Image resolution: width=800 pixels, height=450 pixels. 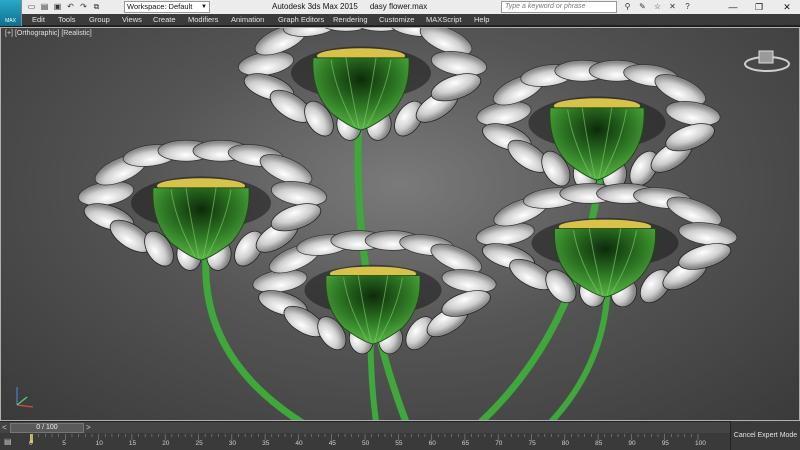 What do you see at coordinates (332, 443) in the screenshot?
I see `frame-label: 45` at bounding box center [332, 443].